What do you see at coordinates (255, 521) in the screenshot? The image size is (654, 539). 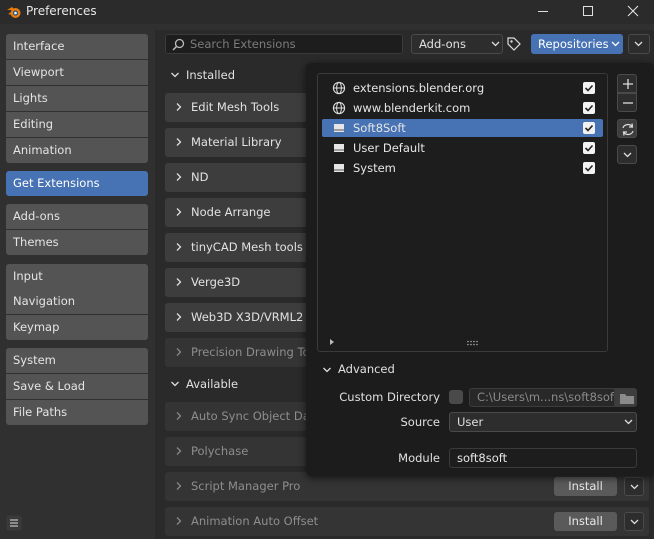 I see `extension-name: Animation Auto Offset` at bounding box center [255, 521].